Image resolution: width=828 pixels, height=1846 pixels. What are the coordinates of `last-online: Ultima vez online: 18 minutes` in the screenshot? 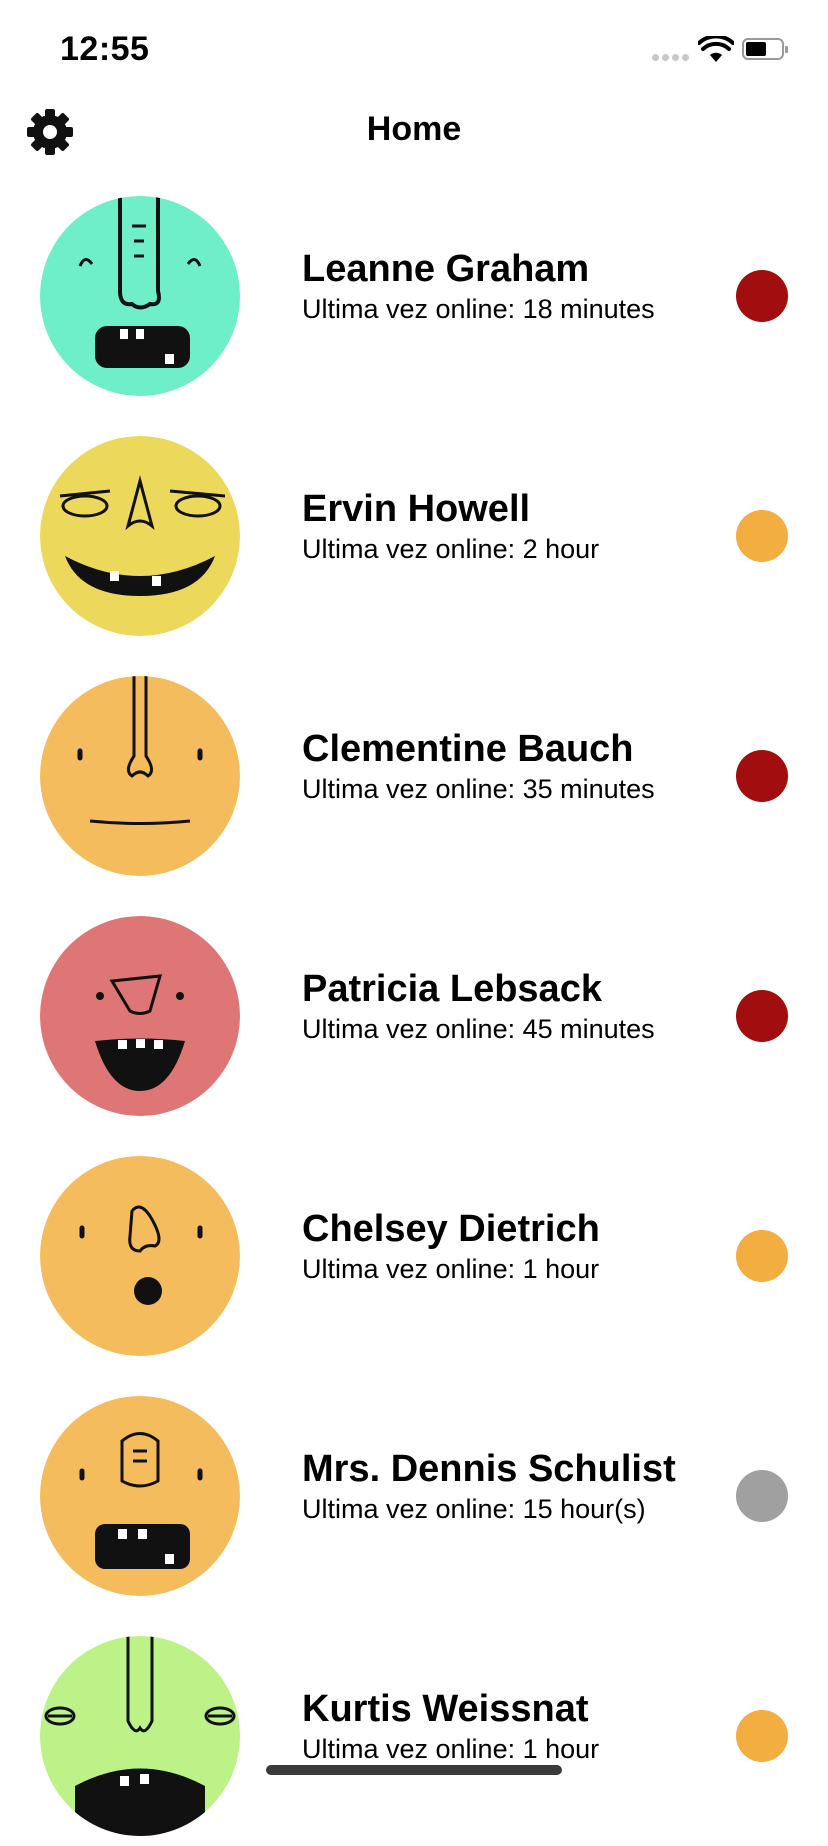 It's located at (478, 309).